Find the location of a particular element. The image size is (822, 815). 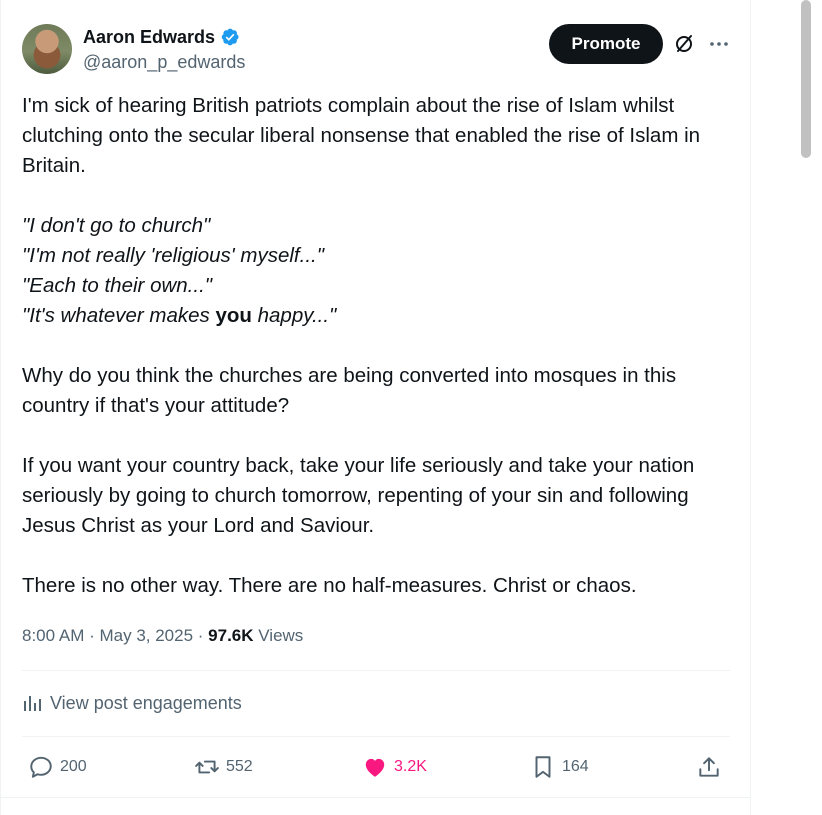

author-name-row: Aaron Edwards is located at coordinates (161, 37).